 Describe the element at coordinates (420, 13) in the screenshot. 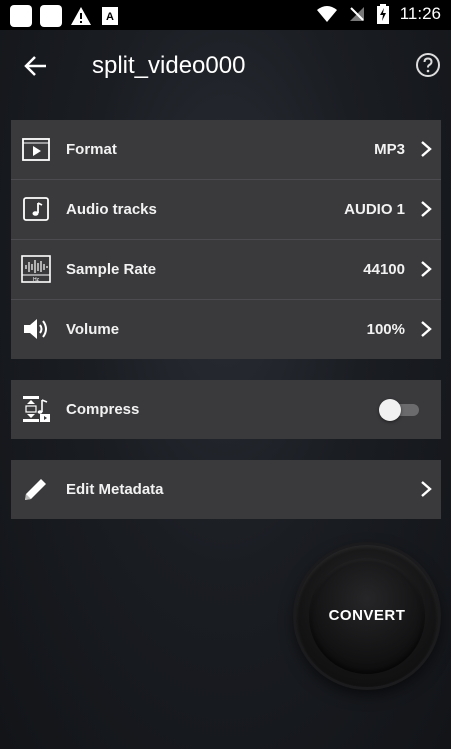

I see `status-time: 11:26` at that location.